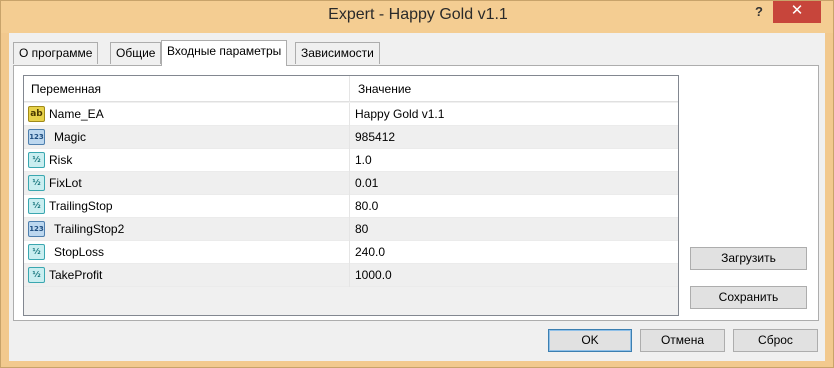 The height and width of the screenshot is (368, 834). I want to click on tab-common: Общие, so click(136, 53).